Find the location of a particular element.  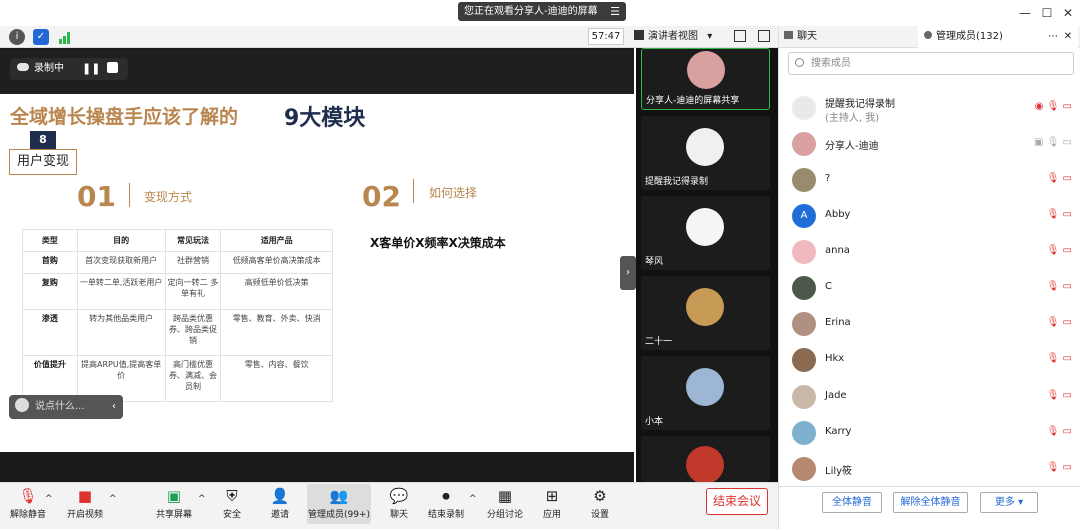

emoji-icon is located at coordinates (22, 405).